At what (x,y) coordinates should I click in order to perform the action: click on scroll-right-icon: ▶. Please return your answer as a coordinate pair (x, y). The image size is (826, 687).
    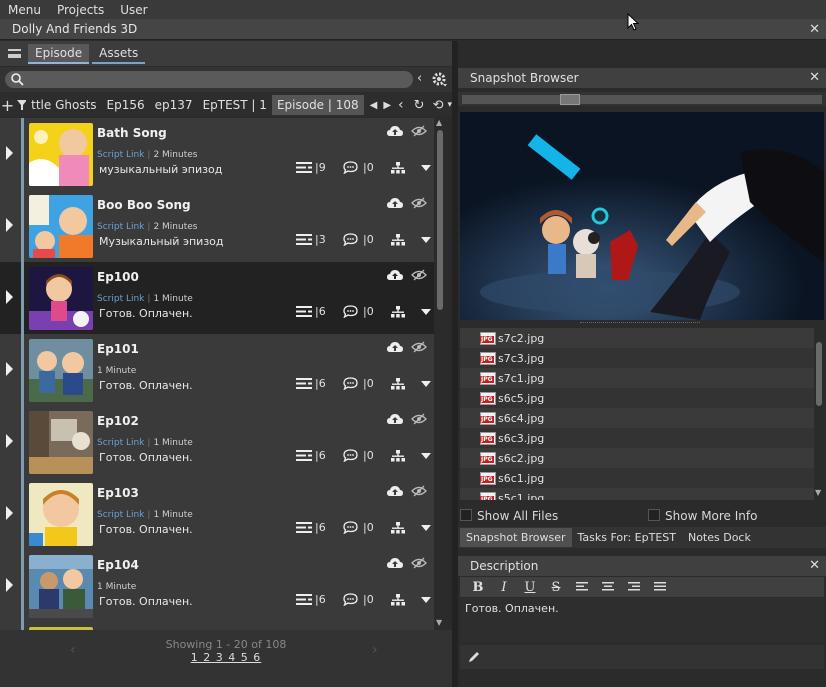
    Looking at the image, I should click on (387, 105).